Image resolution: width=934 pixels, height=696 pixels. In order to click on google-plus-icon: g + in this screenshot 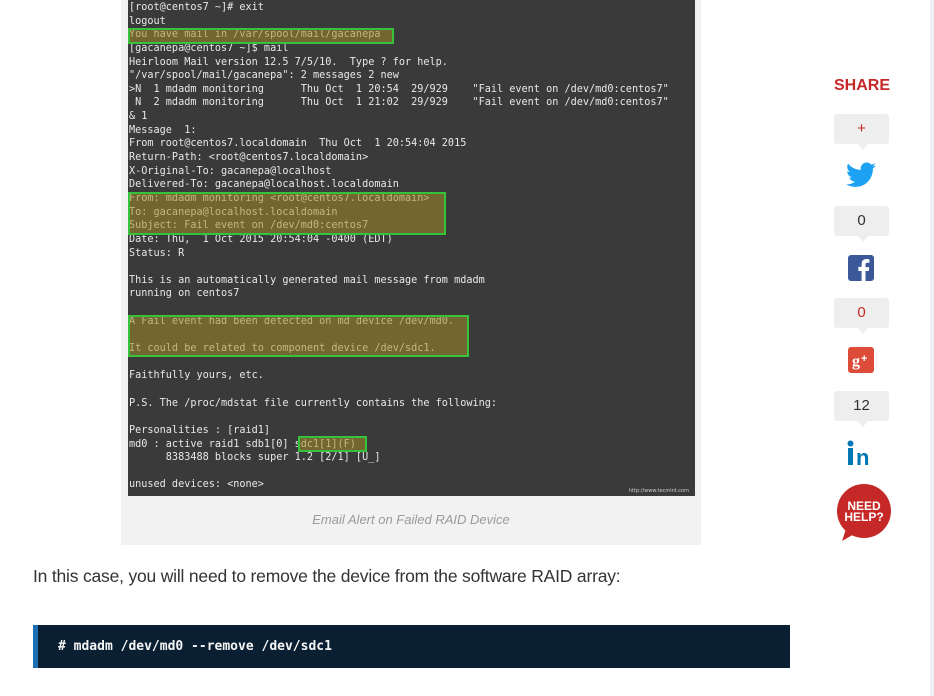, I will do `click(861, 360)`.